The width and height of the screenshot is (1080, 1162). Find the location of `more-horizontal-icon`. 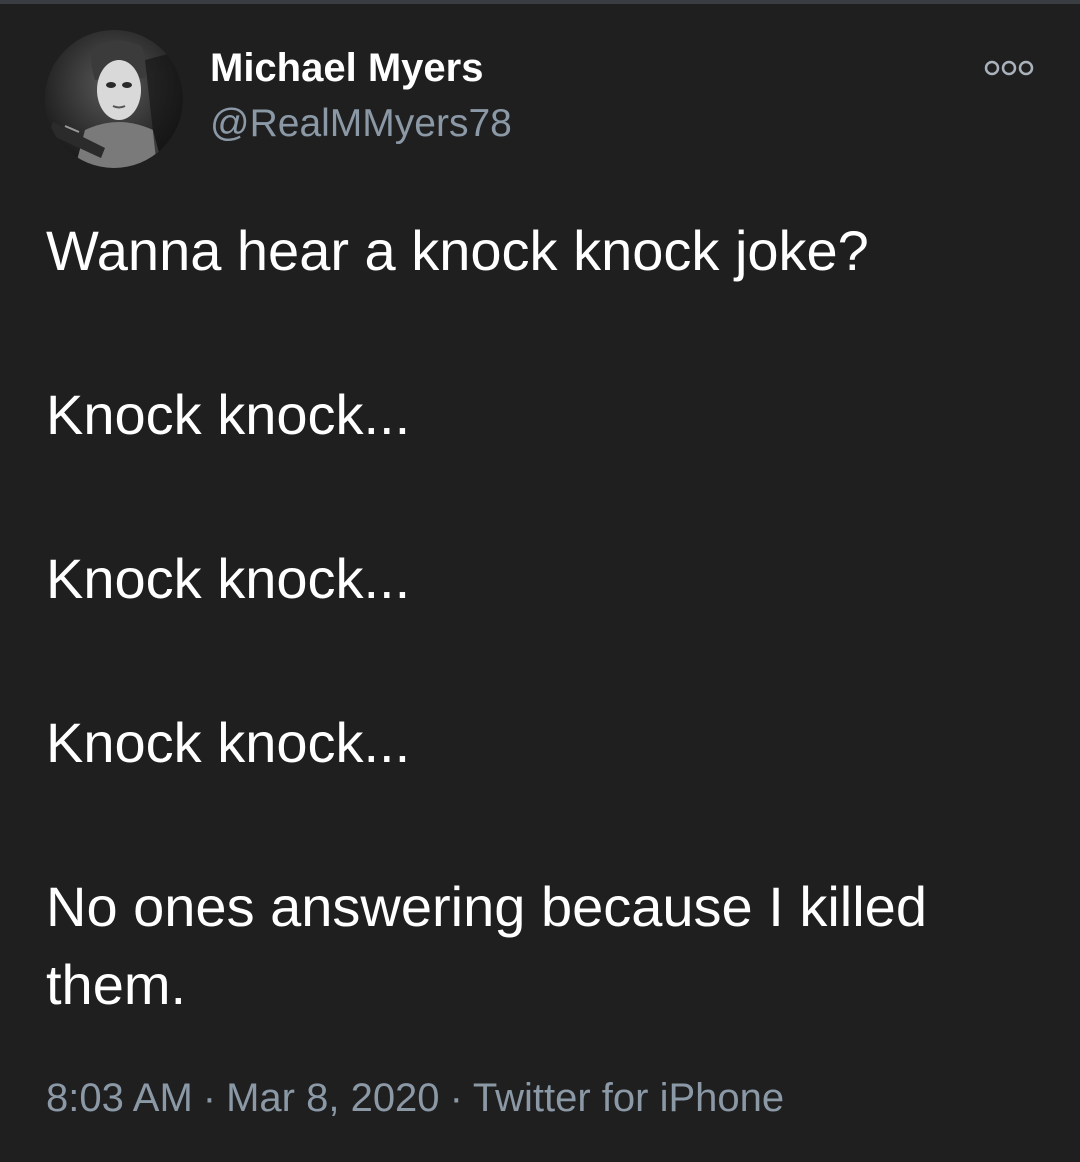

more-horizontal-icon is located at coordinates (1009, 68).